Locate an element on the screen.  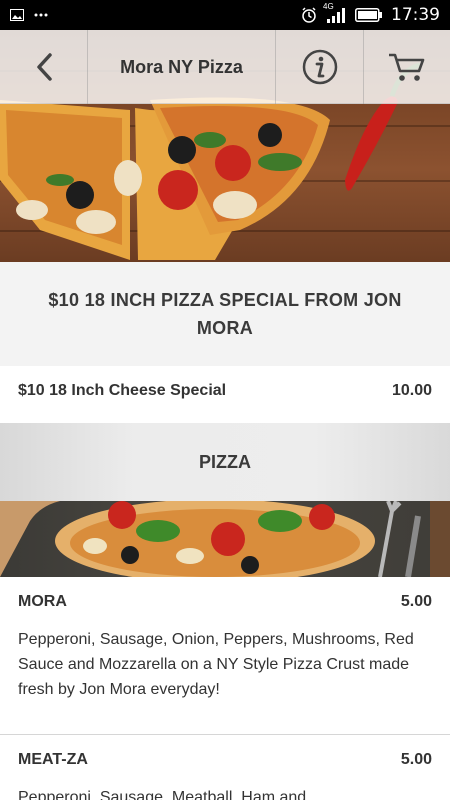
item-name: MEAT-ZA is located at coordinates (53, 759).